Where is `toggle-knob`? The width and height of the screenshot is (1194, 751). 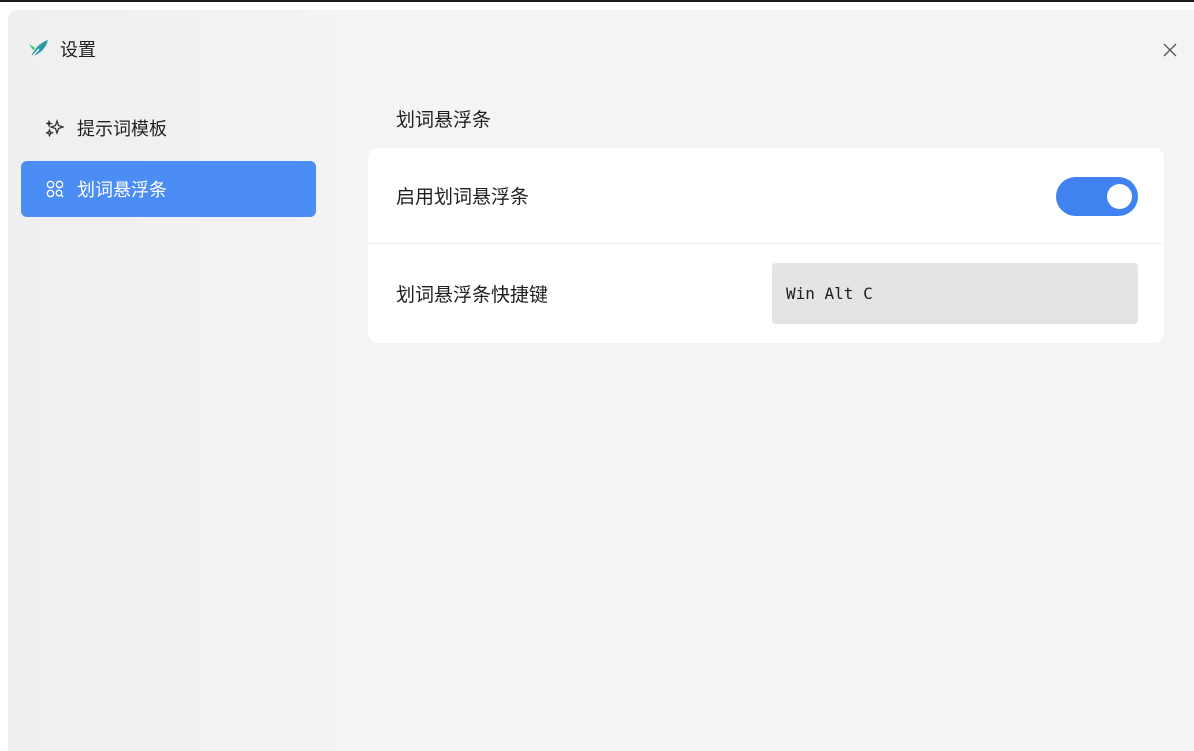
toggle-knob is located at coordinates (1119, 196).